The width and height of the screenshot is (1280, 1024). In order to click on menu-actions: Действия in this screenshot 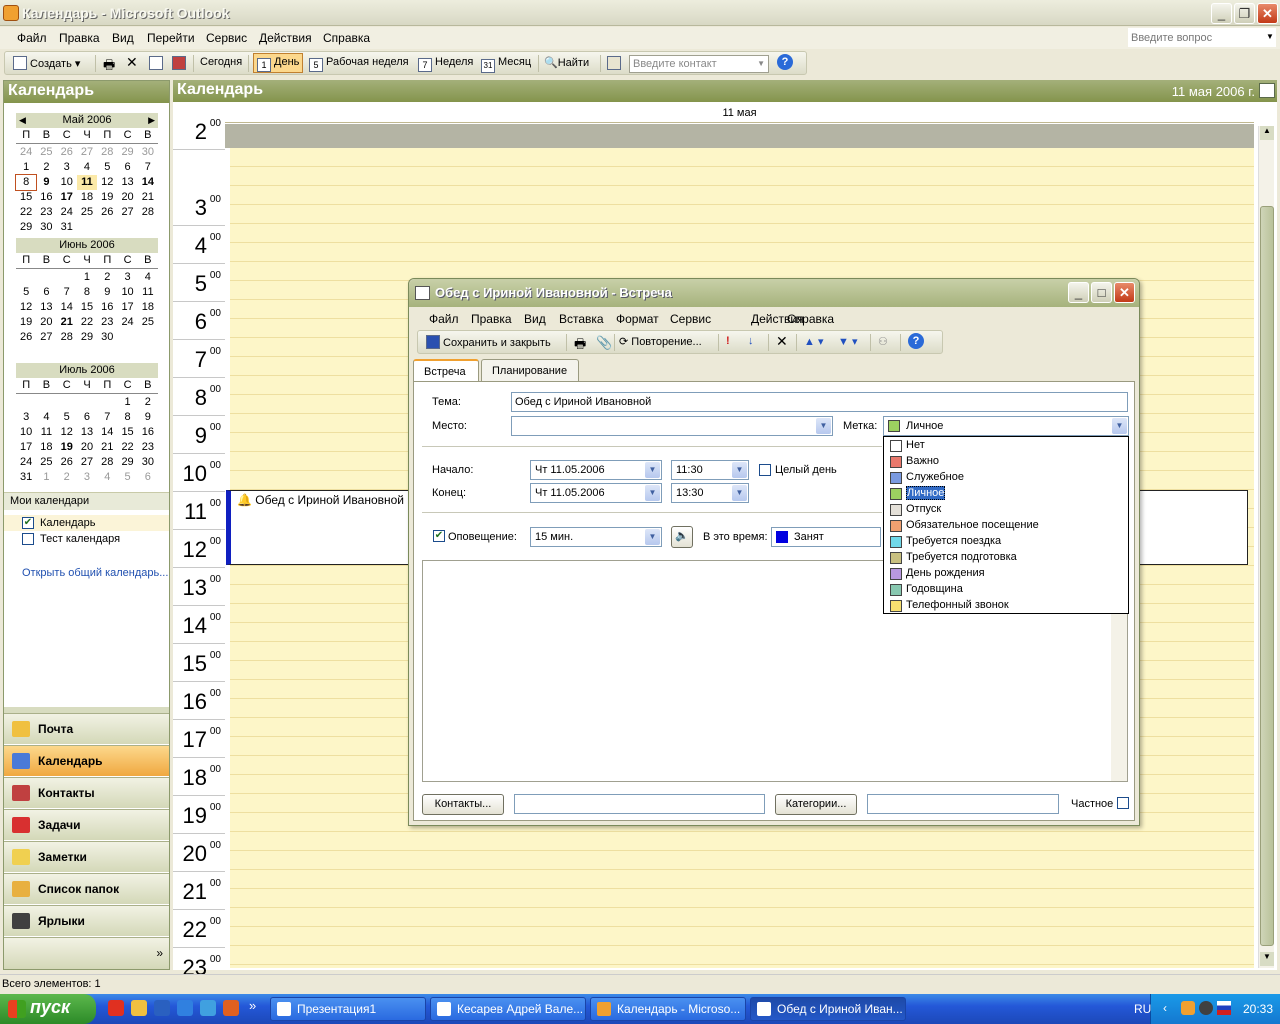, I will do `click(285, 38)`.